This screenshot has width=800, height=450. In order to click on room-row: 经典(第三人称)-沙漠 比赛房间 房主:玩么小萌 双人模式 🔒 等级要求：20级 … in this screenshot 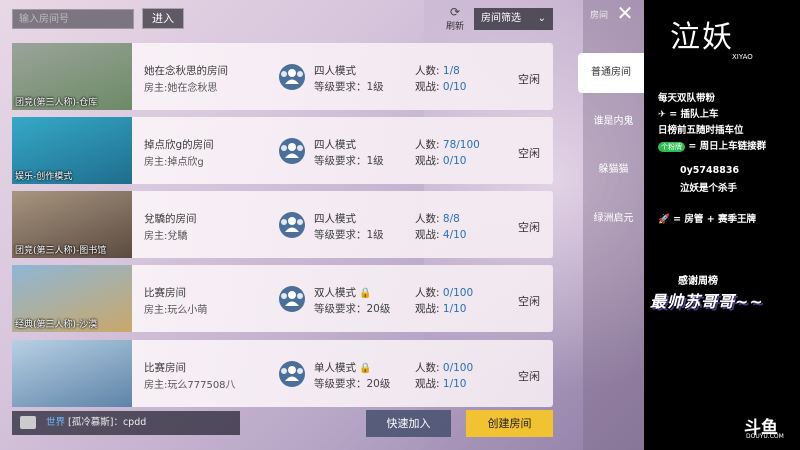, I will do `click(282, 298)`.